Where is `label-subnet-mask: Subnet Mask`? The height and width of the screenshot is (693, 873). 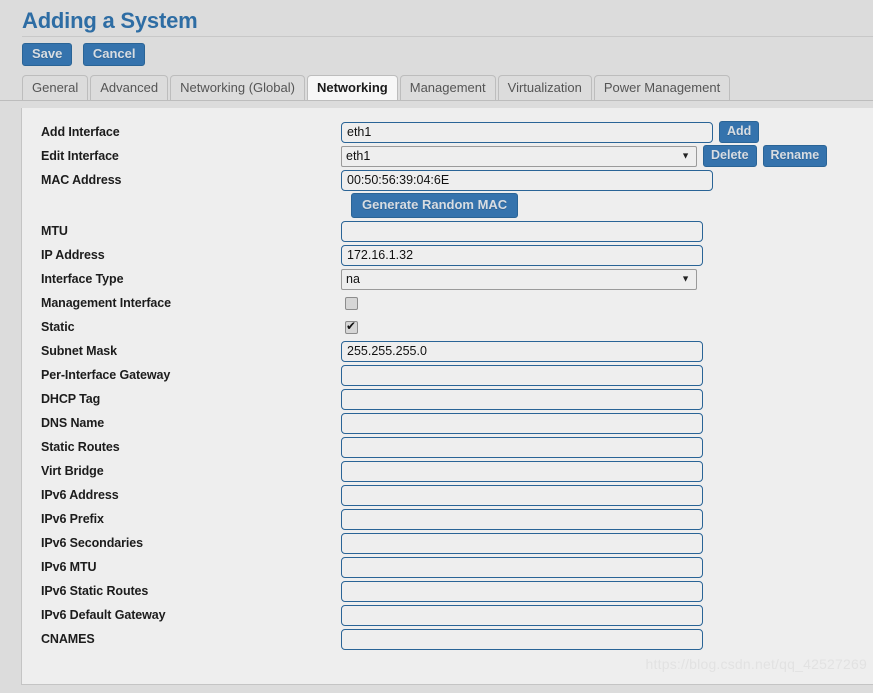 label-subnet-mask: Subnet Mask is located at coordinates (79, 351).